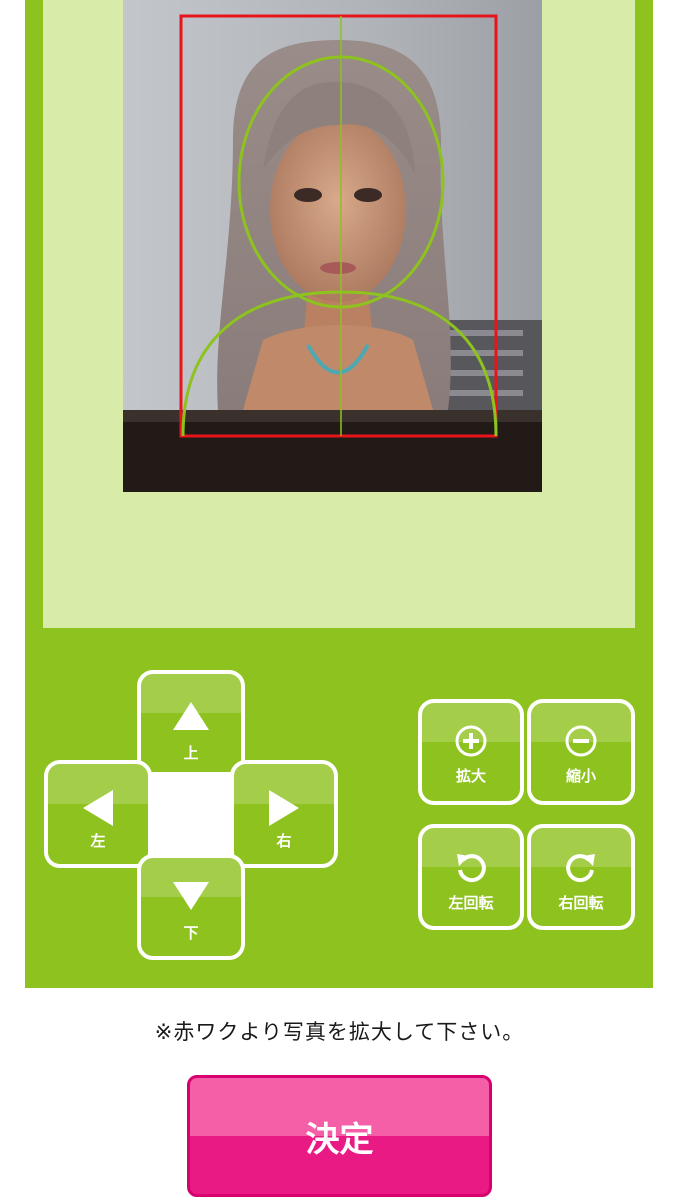 This screenshot has width=679, height=1200. Describe the element at coordinates (471, 903) in the screenshot. I see `rotate-left-label: 左回転` at that location.